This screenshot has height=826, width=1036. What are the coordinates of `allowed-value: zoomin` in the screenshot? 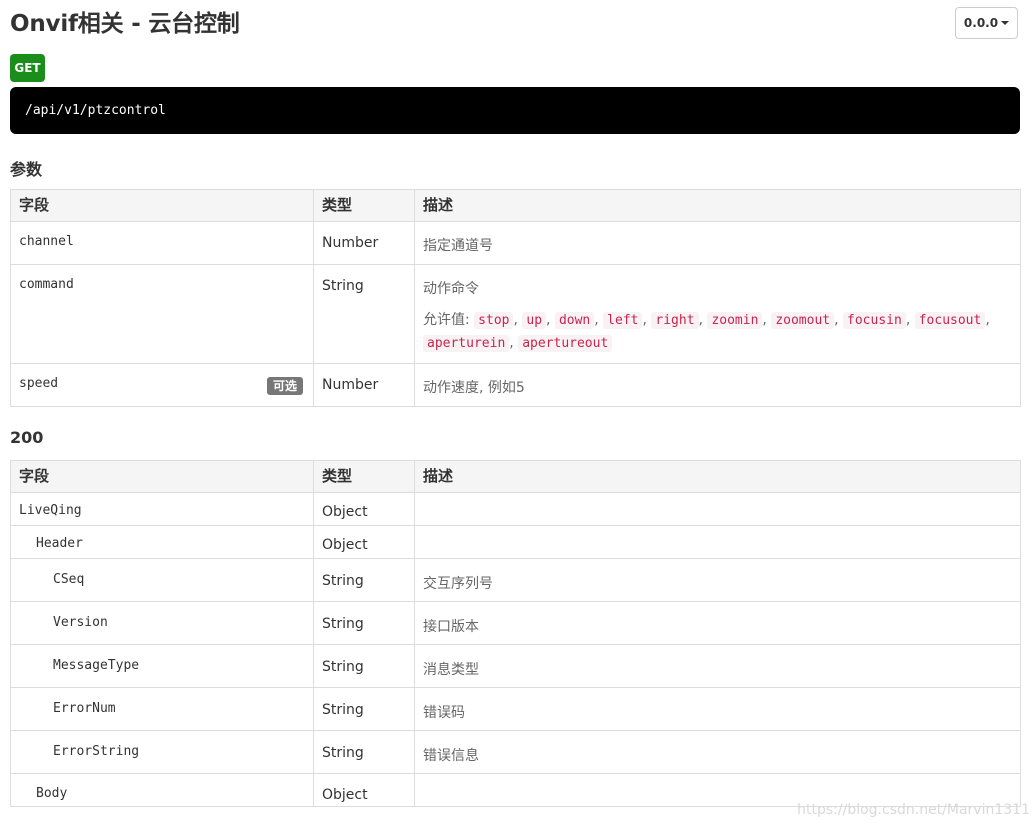 It's located at (735, 320).